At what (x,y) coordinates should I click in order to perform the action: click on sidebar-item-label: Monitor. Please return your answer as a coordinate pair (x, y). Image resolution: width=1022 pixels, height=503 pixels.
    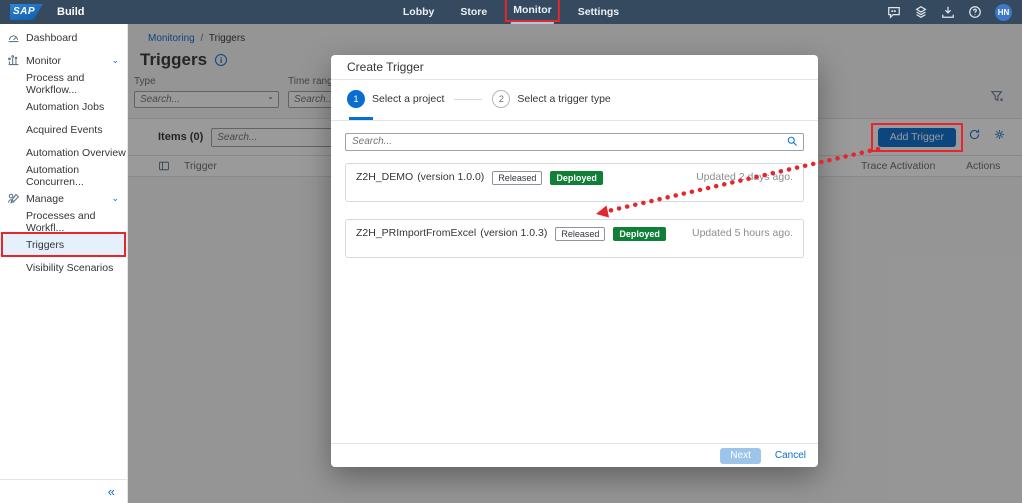
    Looking at the image, I should click on (44, 60).